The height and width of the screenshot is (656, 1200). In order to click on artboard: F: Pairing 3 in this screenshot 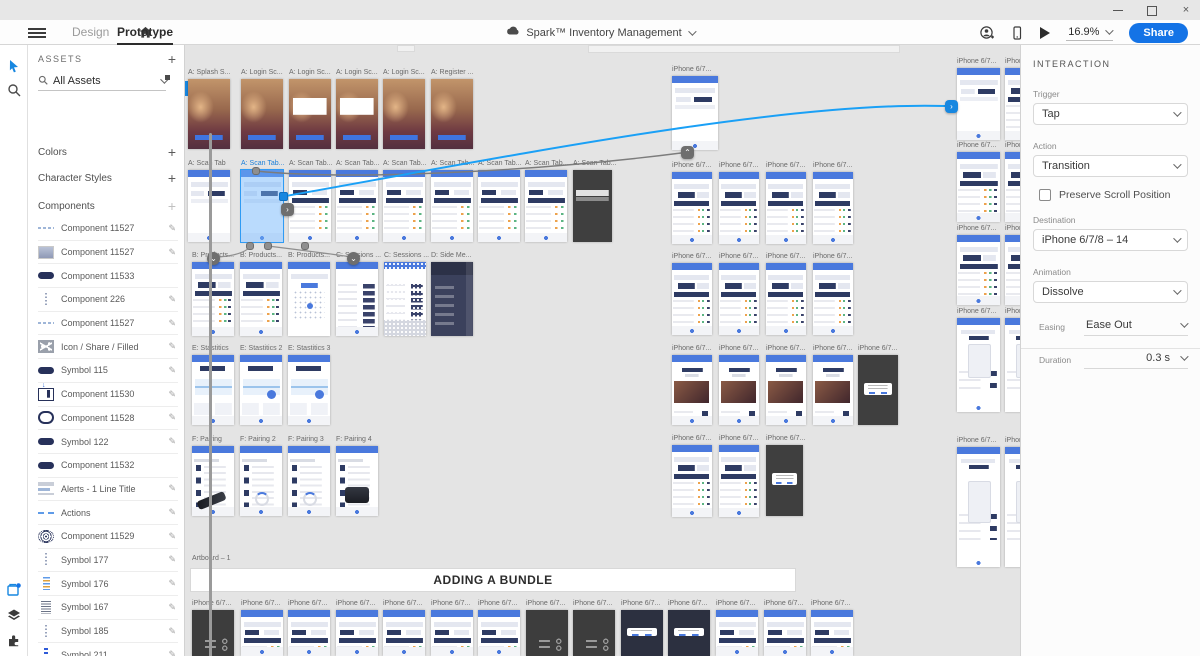, I will do `click(309, 476)`.